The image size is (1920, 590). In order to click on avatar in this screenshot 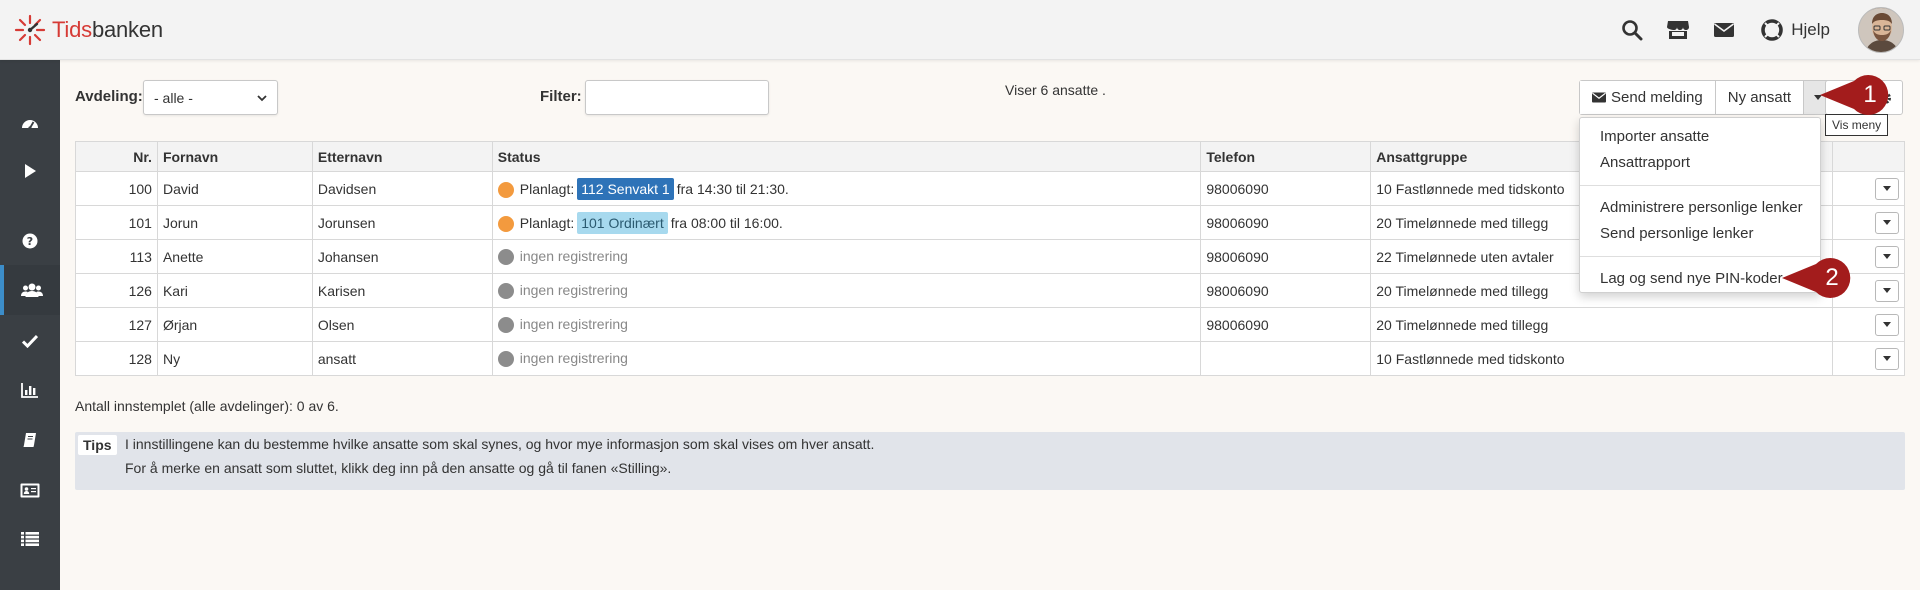, I will do `click(1881, 30)`.